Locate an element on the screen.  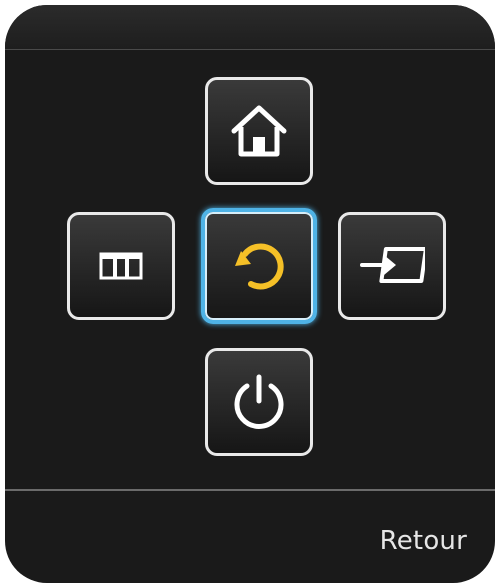
source-button is located at coordinates (392, 266).